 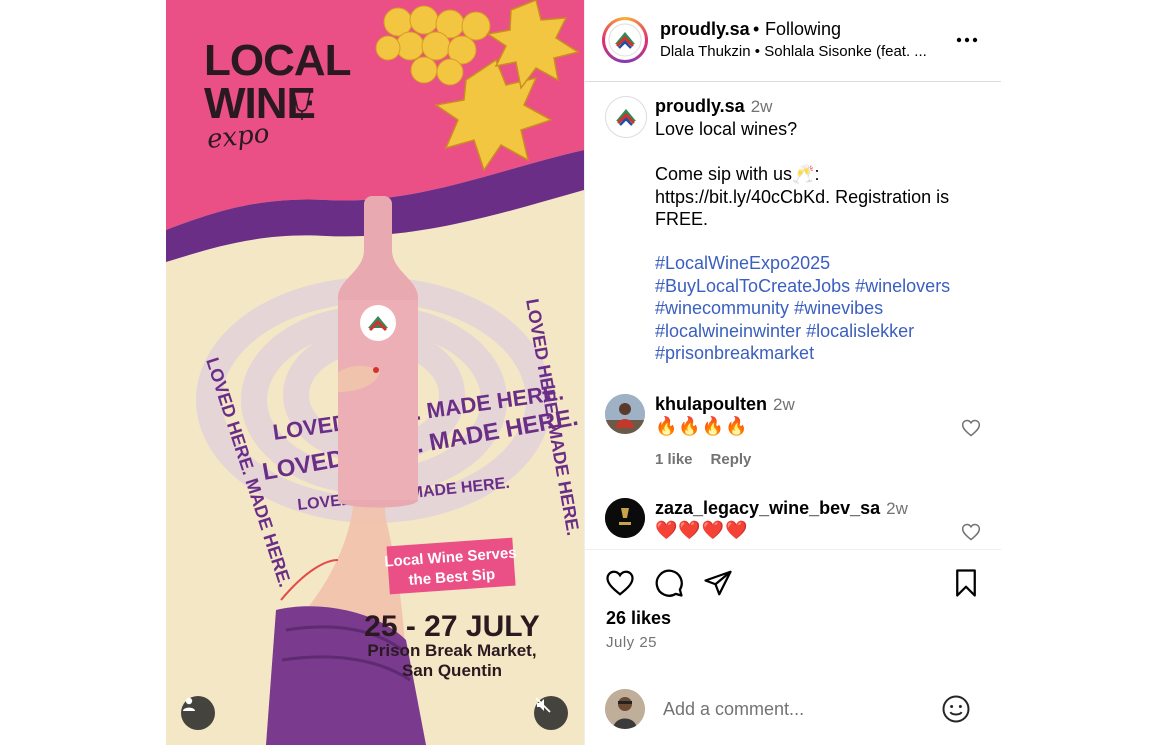 I want to click on reply-button: Reply, so click(x=731, y=459).